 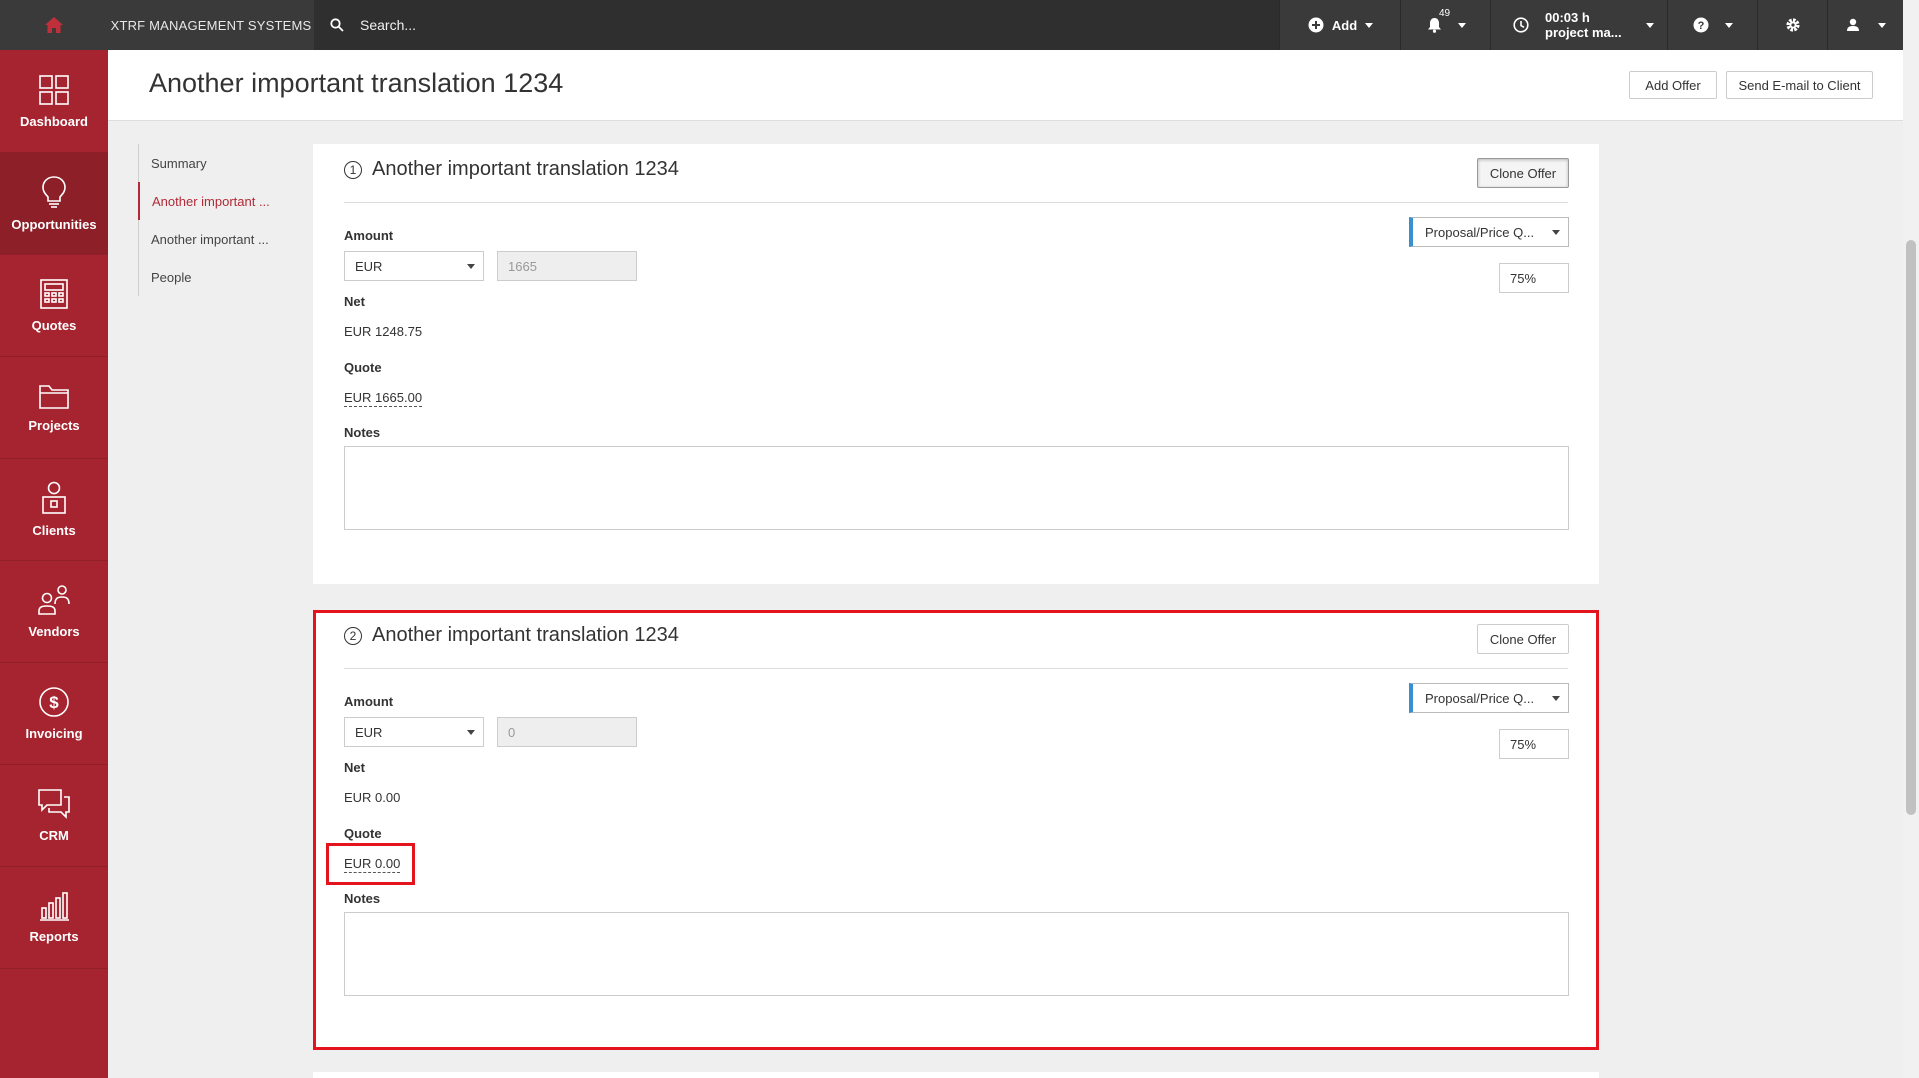 What do you see at coordinates (383, 398) in the screenshot?
I see `quote-value: EUR 1665.00` at bounding box center [383, 398].